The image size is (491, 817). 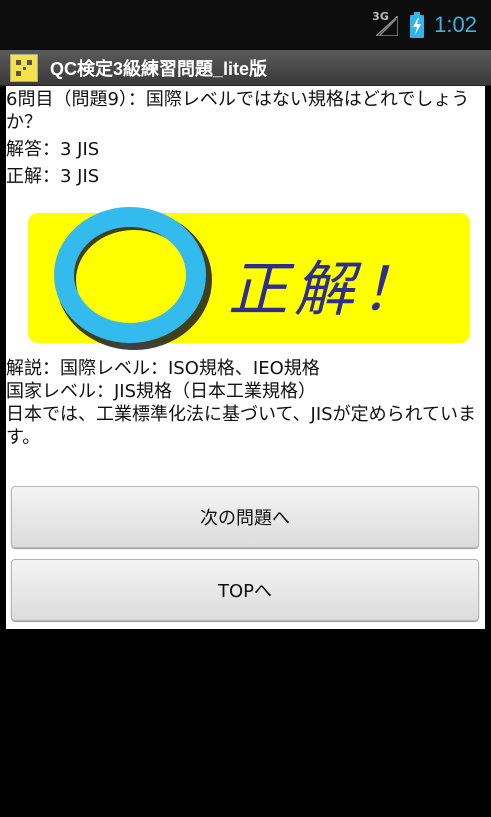 What do you see at coordinates (245, 590) in the screenshot?
I see `top-button: TOPへ` at bounding box center [245, 590].